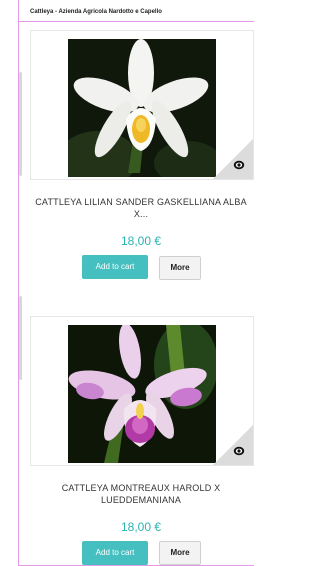 The height and width of the screenshot is (566, 320). I want to click on product-name-line1: CATTLEYA LILIAN SANDER GASKELLIANA ALBA, so click(141, 202).